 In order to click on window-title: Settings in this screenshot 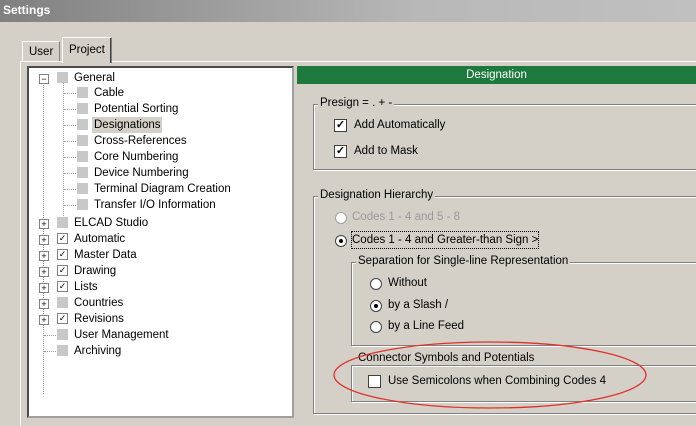, I will do `click(27, 10)`.